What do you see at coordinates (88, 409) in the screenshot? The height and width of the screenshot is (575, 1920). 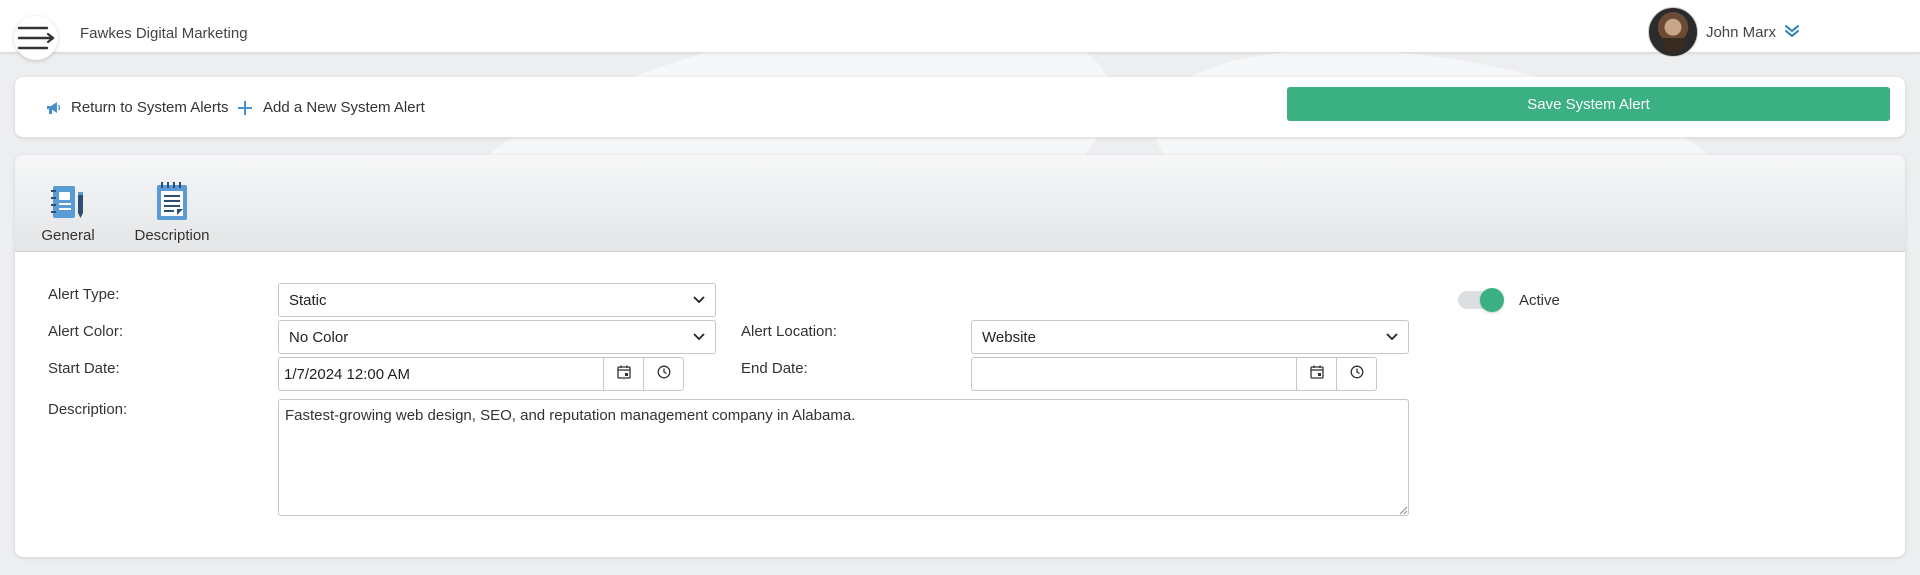 I see `description-label: Description:` at bounding box center [88, 409].